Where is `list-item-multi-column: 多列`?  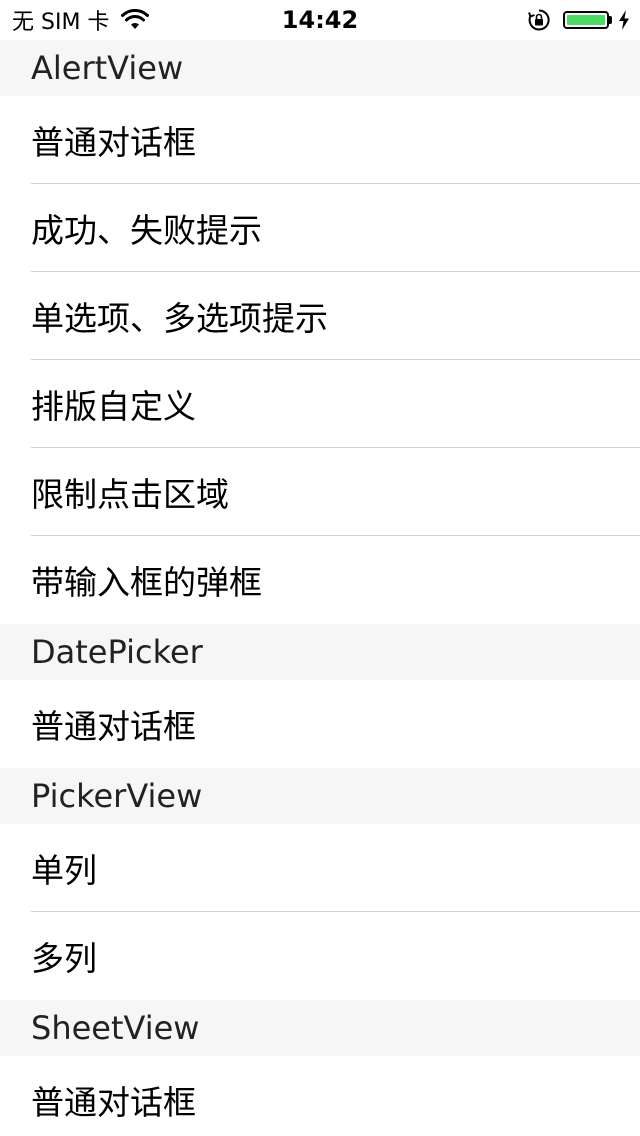 list-item-multi-column: 多列 is located at coordinates (320, 956).